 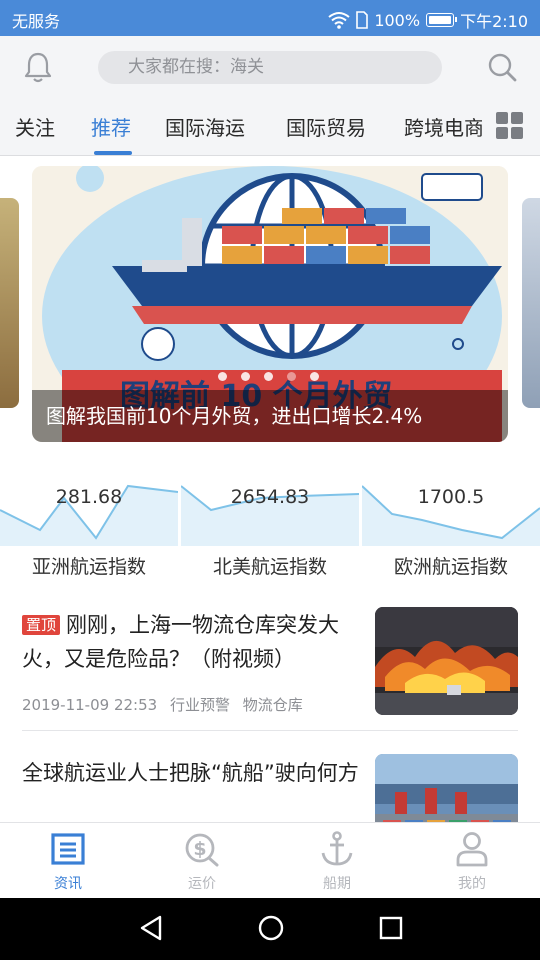 I want to click on nav-schedule-label: 船期, so click(x=337, y=884).